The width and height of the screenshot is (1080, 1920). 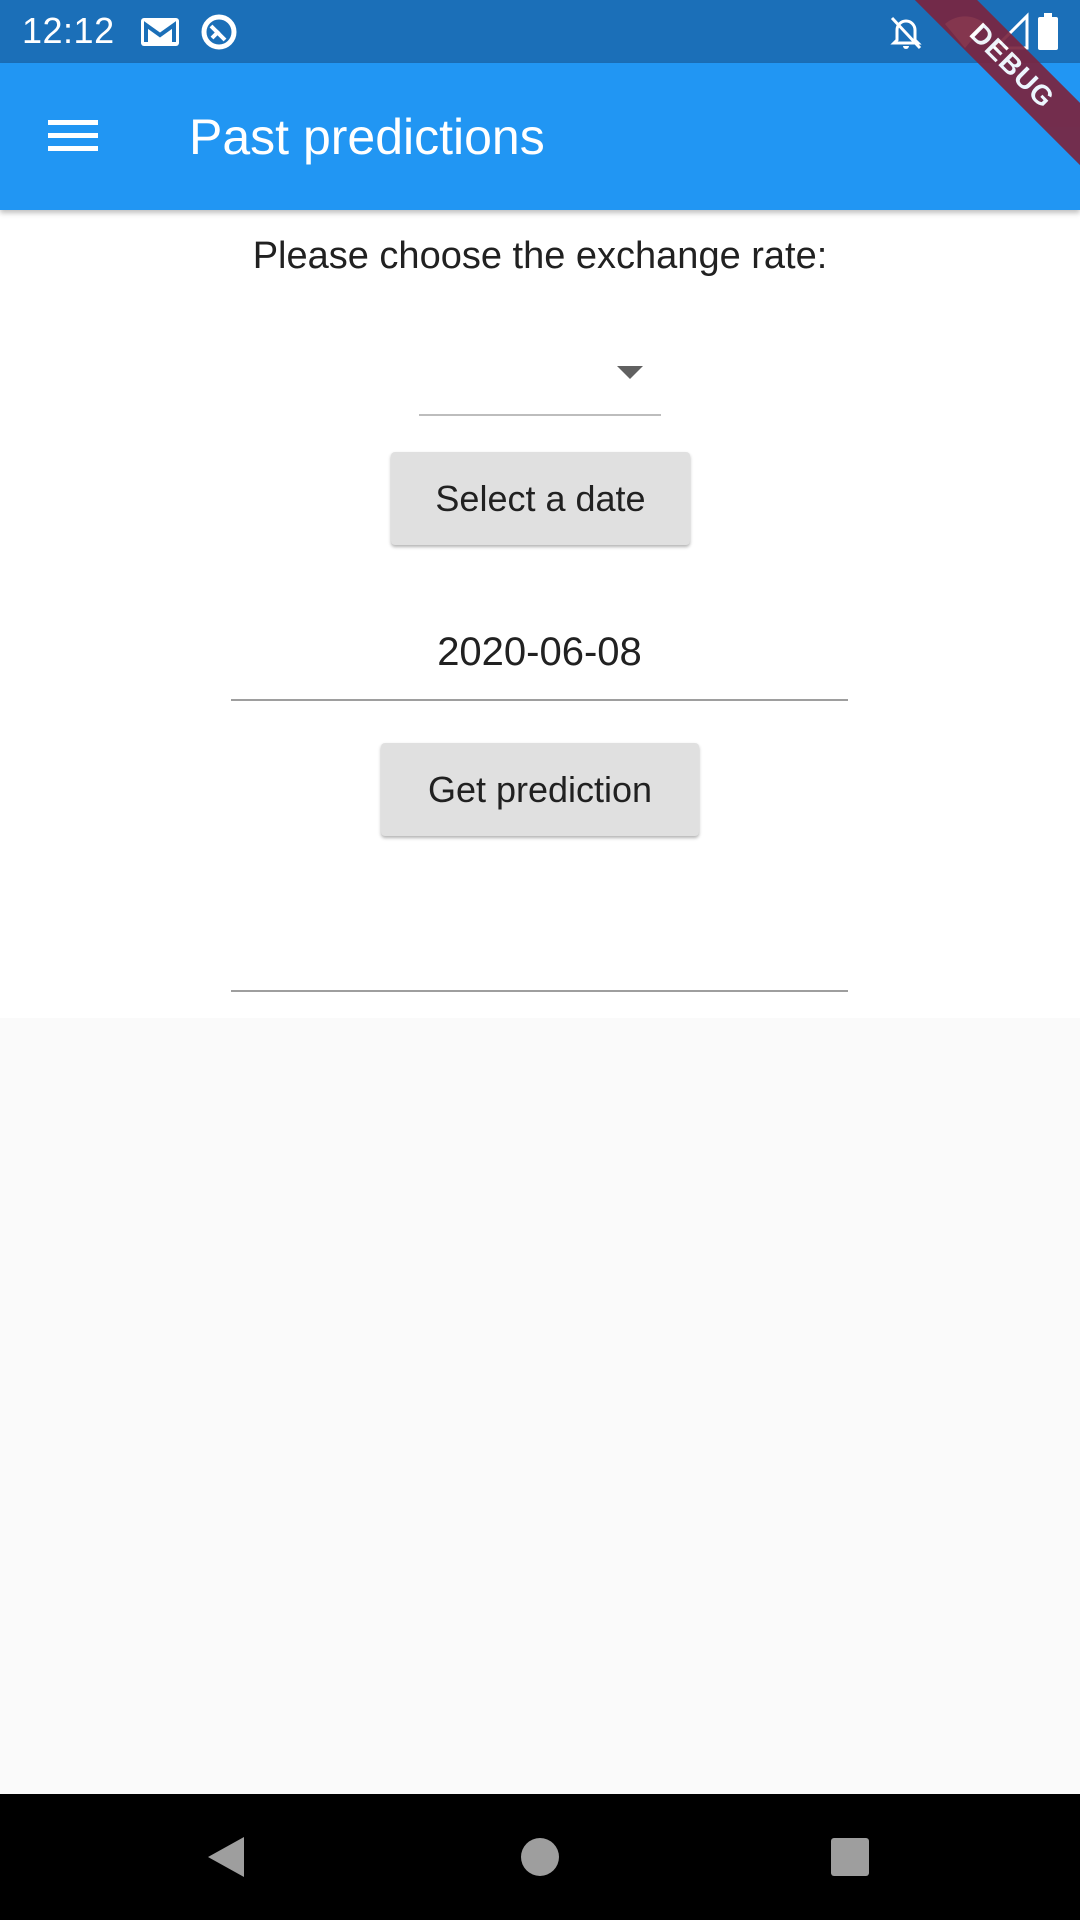 I want to click on wifi-icon, so click(x=964, y=32).